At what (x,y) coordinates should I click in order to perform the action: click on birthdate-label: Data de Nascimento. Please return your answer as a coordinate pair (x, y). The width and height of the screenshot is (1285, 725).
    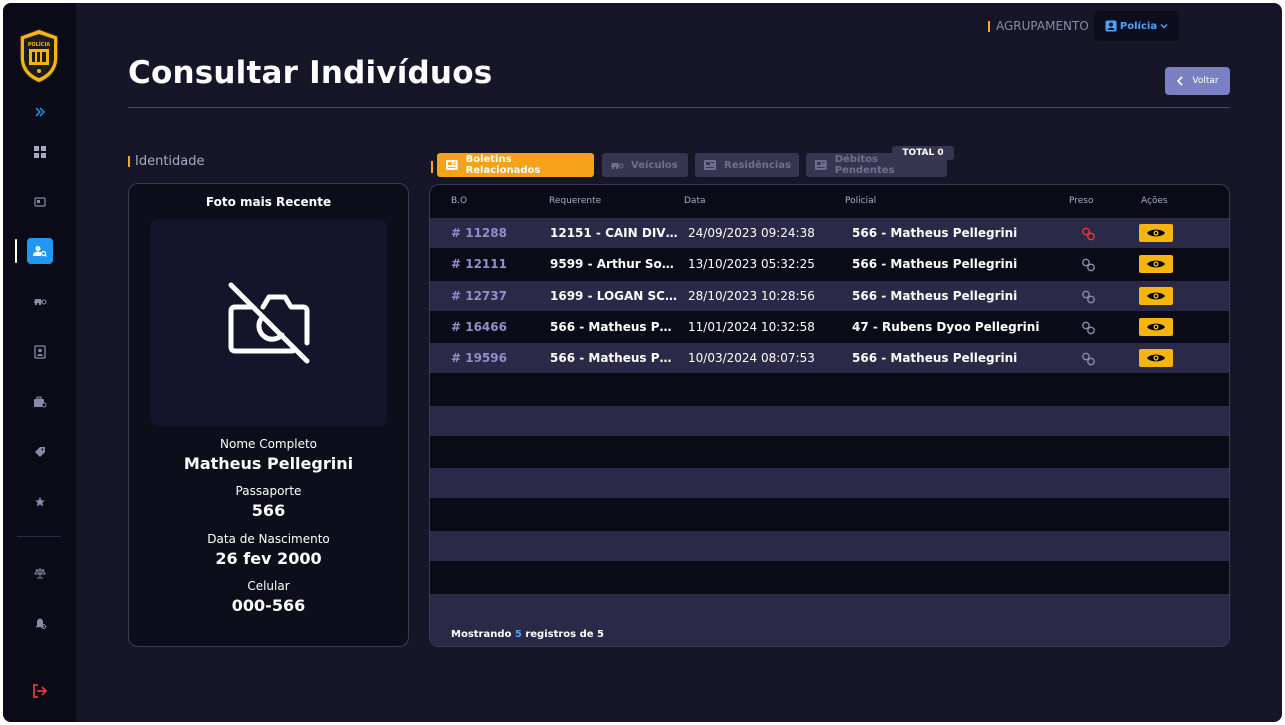
    Looking at the image, I should click on (268, 539).